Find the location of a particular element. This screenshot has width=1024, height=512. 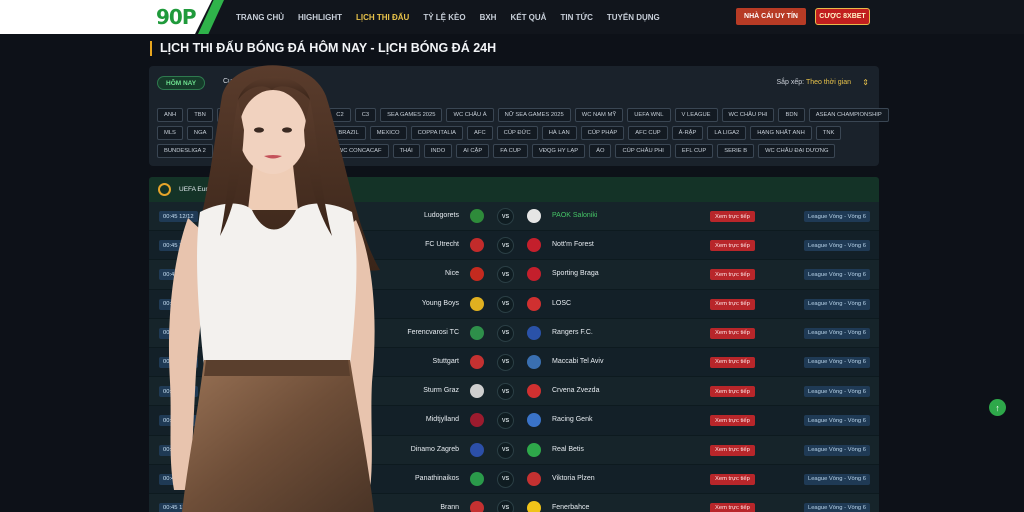

league-tag: WC CHÂU ĐẠI DƯƠNG is located at coordinates (797, 151).